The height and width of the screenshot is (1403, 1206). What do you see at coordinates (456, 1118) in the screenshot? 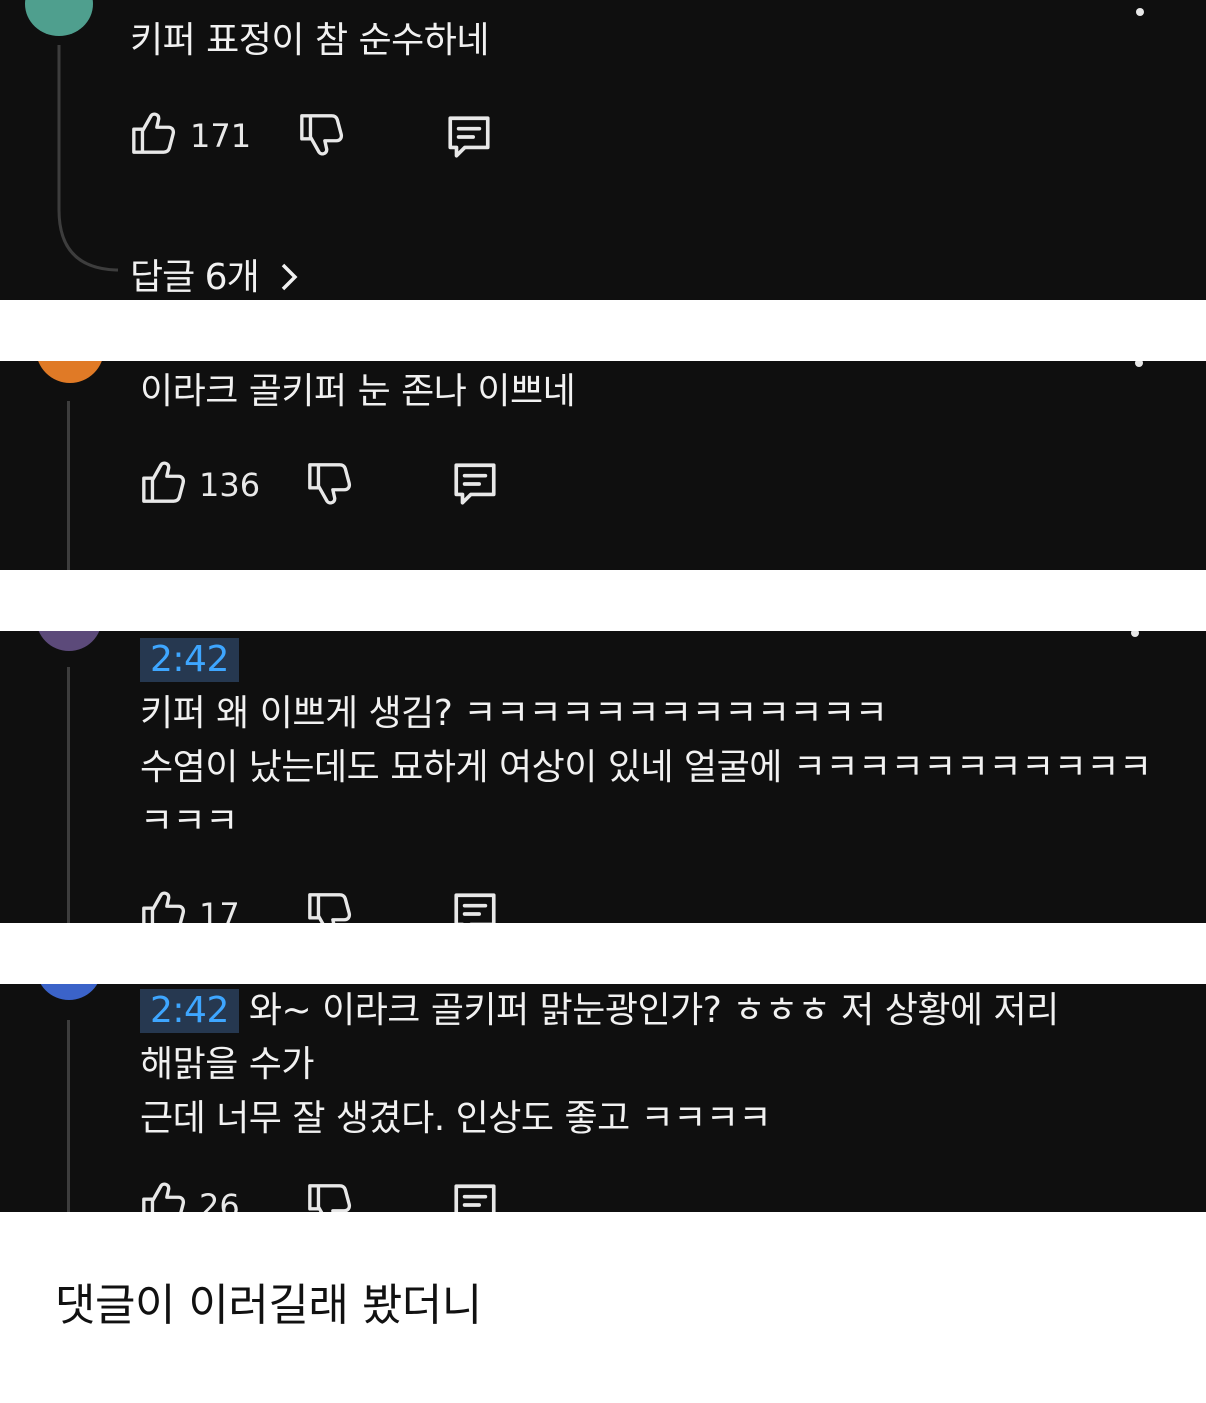
I see `comment-line: 근데 너무 잘 생겼다. 인상도 좋고 ㅋㅋㅋㅋ` at bounding box center [456, 1118].